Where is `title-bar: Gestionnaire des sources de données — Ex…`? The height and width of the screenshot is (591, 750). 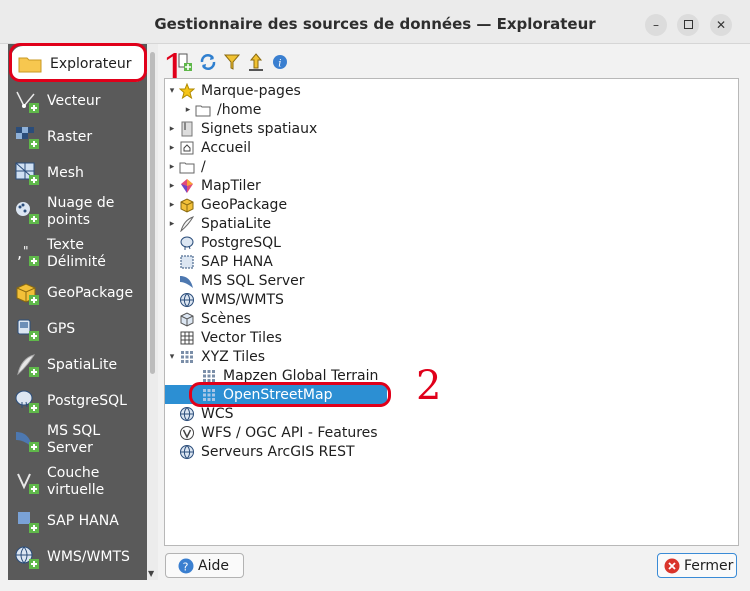
title-bar: Gestionnaire des sources de données — Ex… is located at coordinates (375, 22).